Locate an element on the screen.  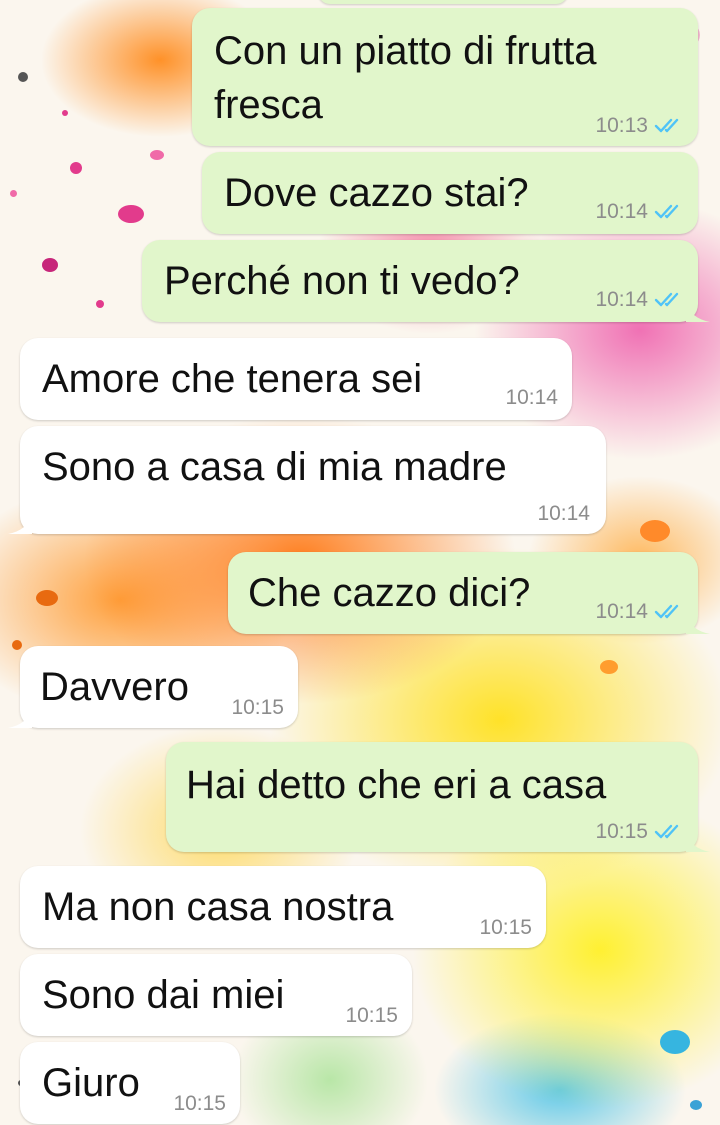
message-text: Davvero is located at coordinates (114, 687).